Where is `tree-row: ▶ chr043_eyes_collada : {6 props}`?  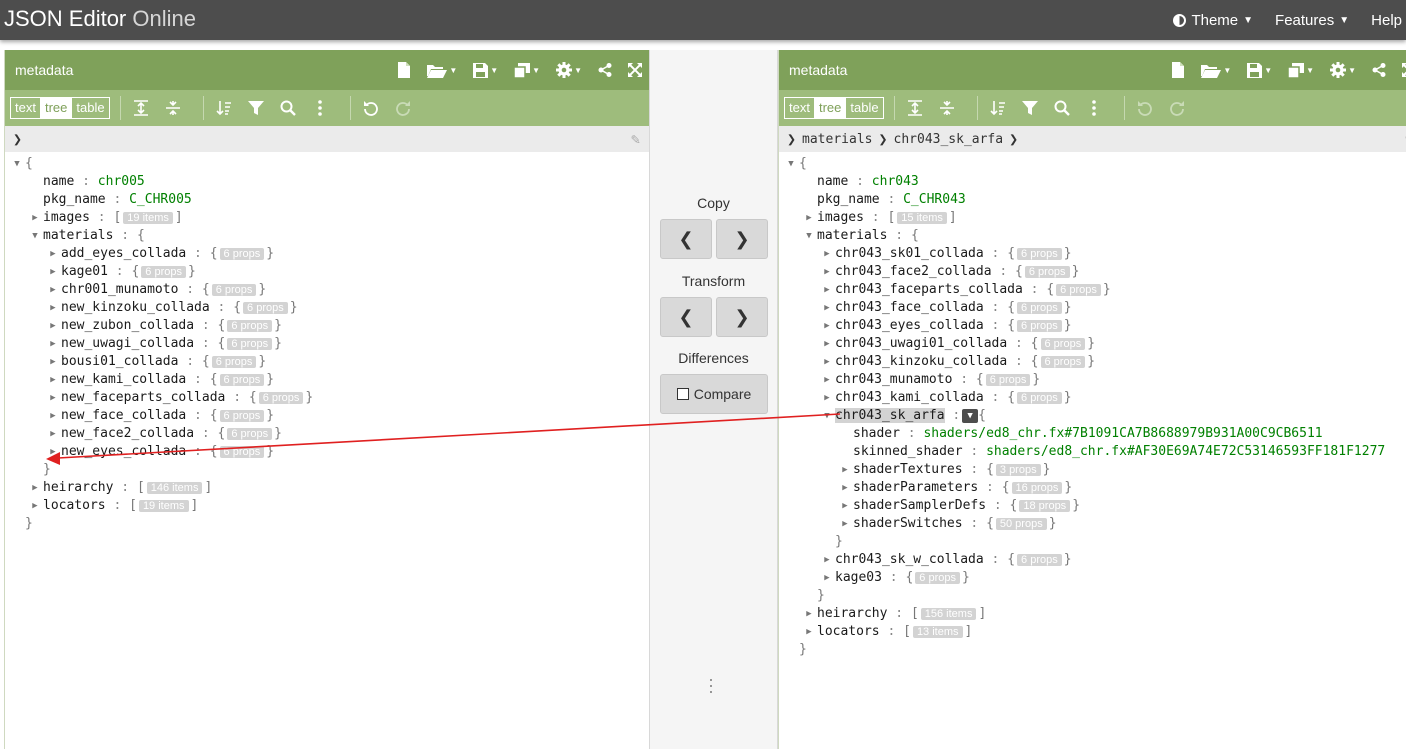 tree-row: ▶ chr043_eyes_collada : {6 props} is located at coordinates (1092, 326).